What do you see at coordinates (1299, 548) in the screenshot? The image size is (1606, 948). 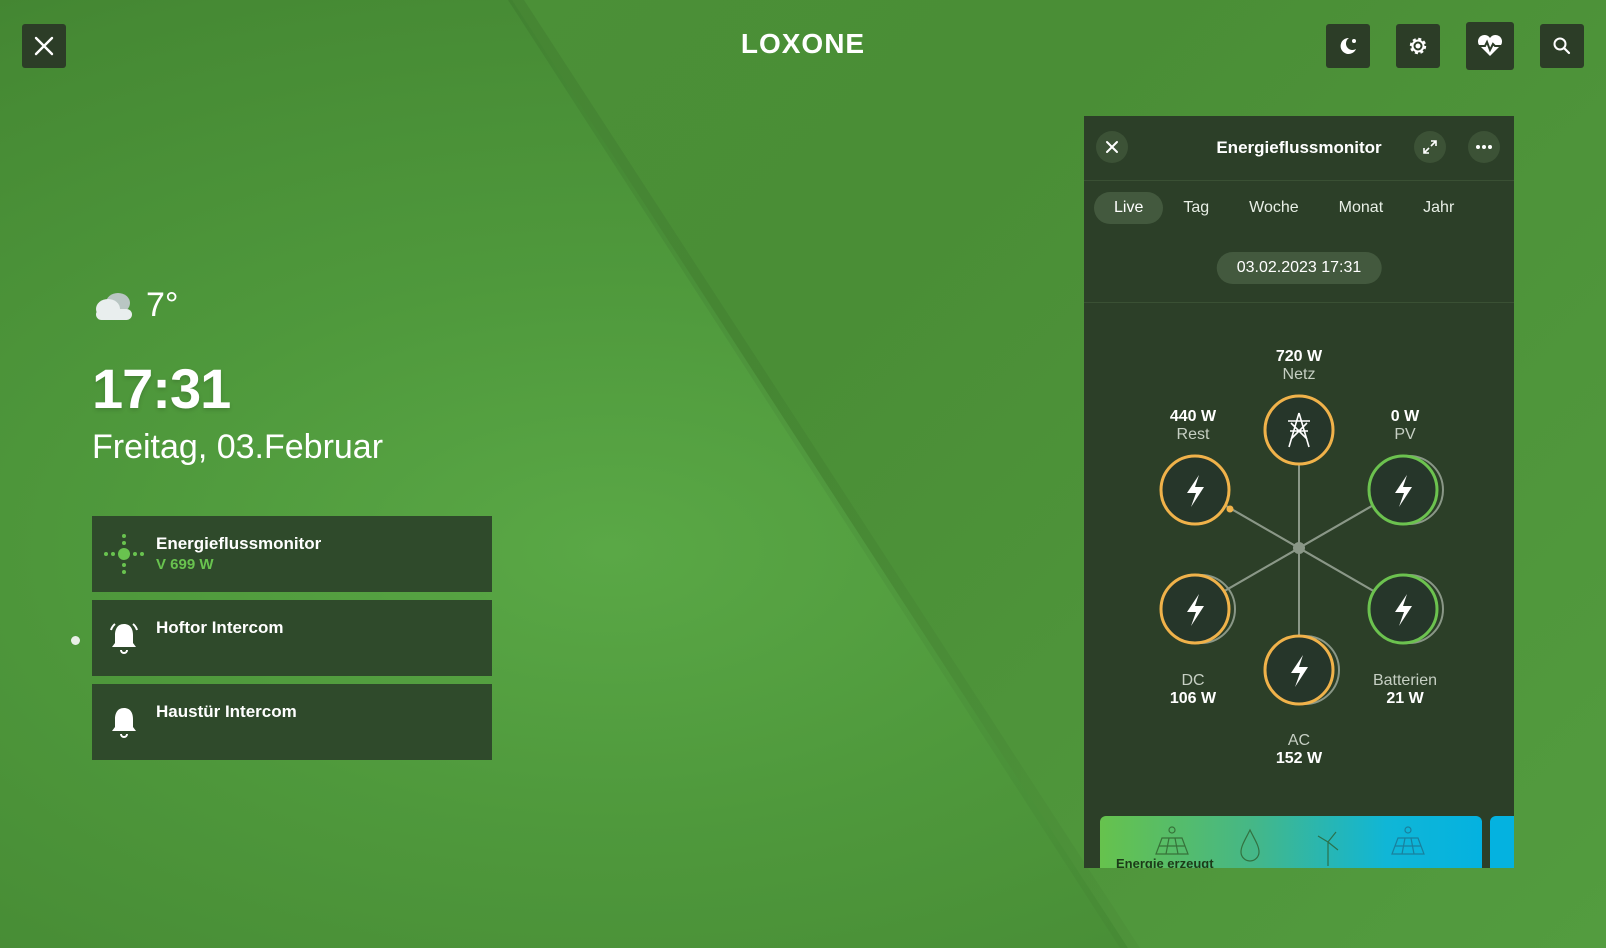 I see `flow-center` at bounding box center [1299, 548].